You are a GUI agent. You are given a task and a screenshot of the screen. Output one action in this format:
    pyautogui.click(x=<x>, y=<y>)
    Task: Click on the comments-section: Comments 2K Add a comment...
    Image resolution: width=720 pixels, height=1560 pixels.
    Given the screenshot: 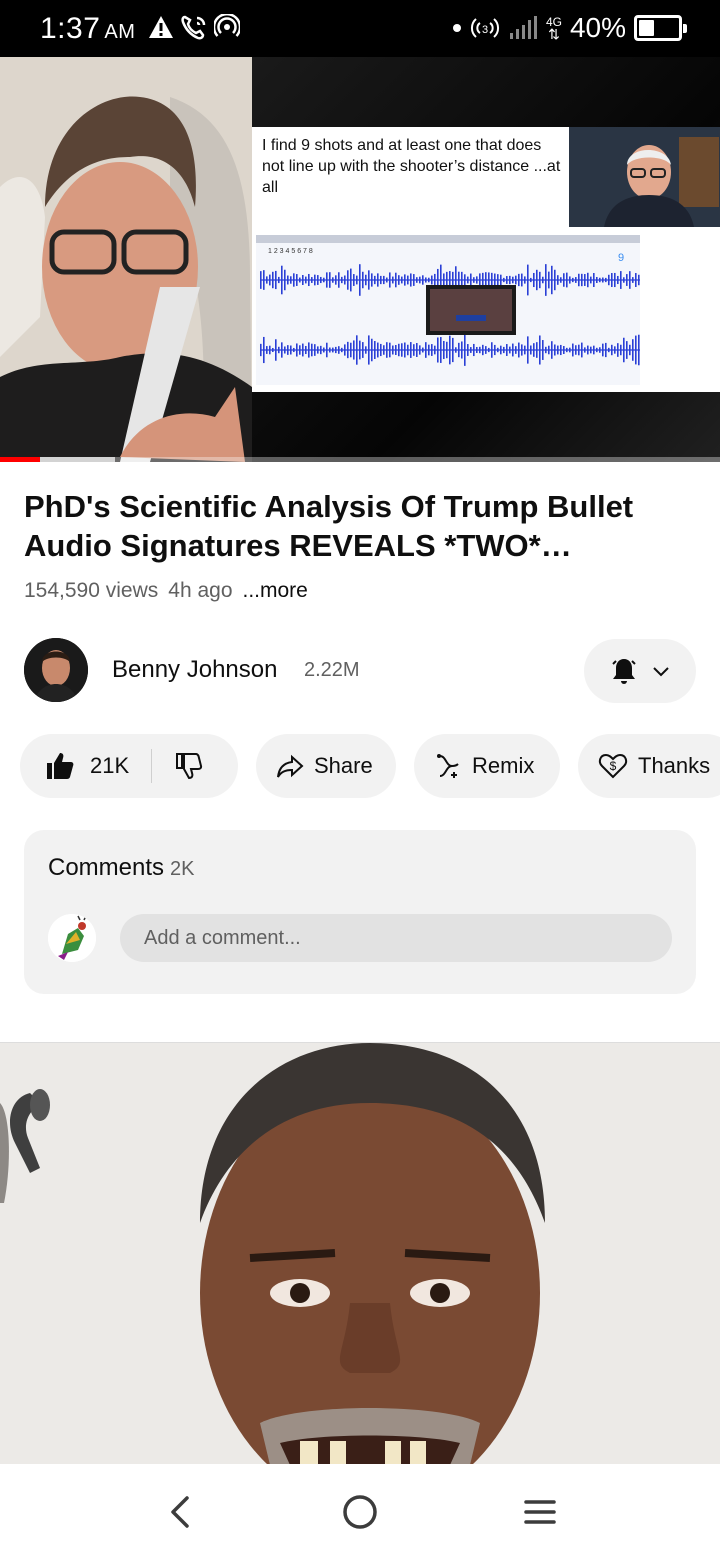 What is the action you would take?
    pyautogui.click(x=360, y=912)
    